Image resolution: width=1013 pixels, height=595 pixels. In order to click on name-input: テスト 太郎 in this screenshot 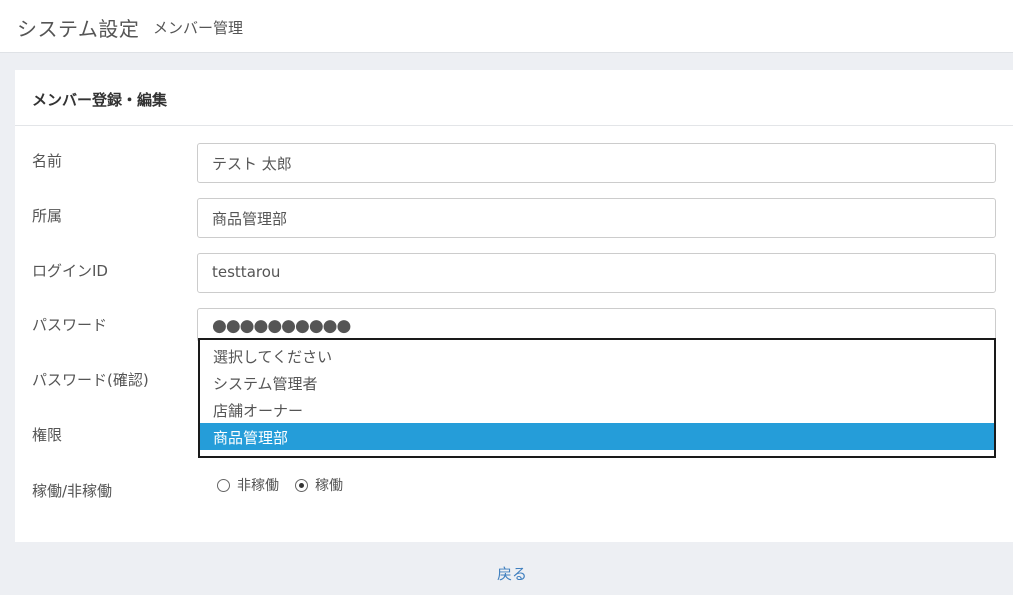, I will do `click(596, 163)`.